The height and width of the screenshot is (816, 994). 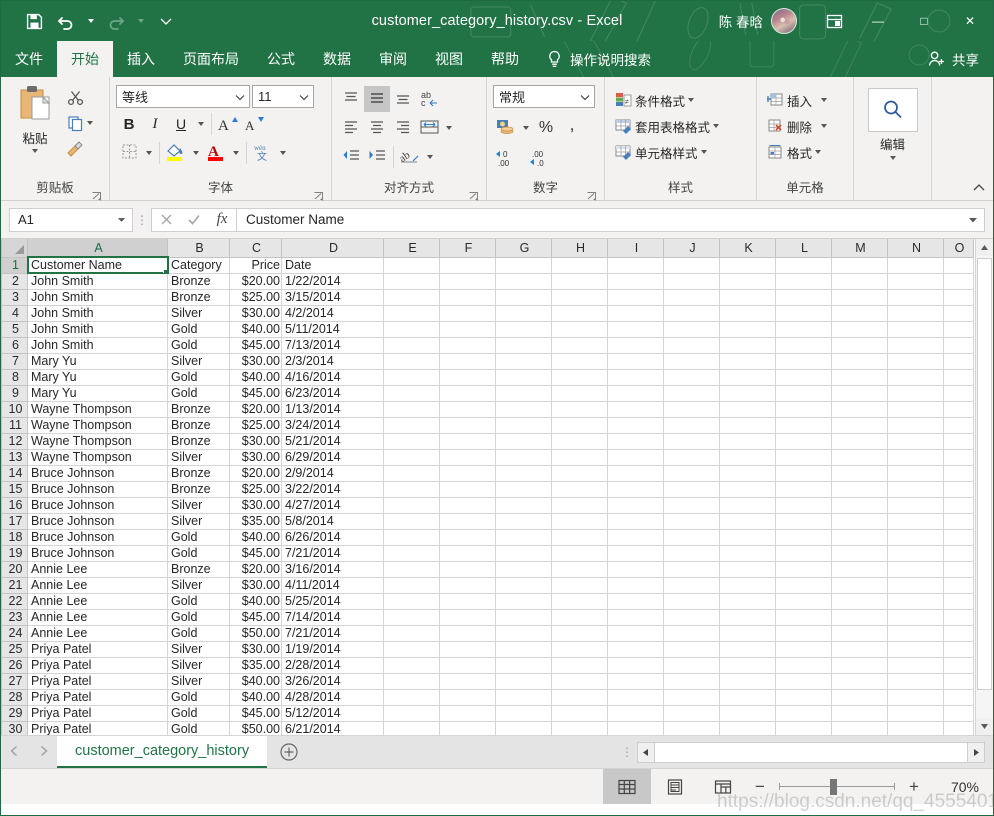 What do you see at coordinates (523, 281) in the screenshot?
I see `cell-G2` at bounding box center [523, 281].